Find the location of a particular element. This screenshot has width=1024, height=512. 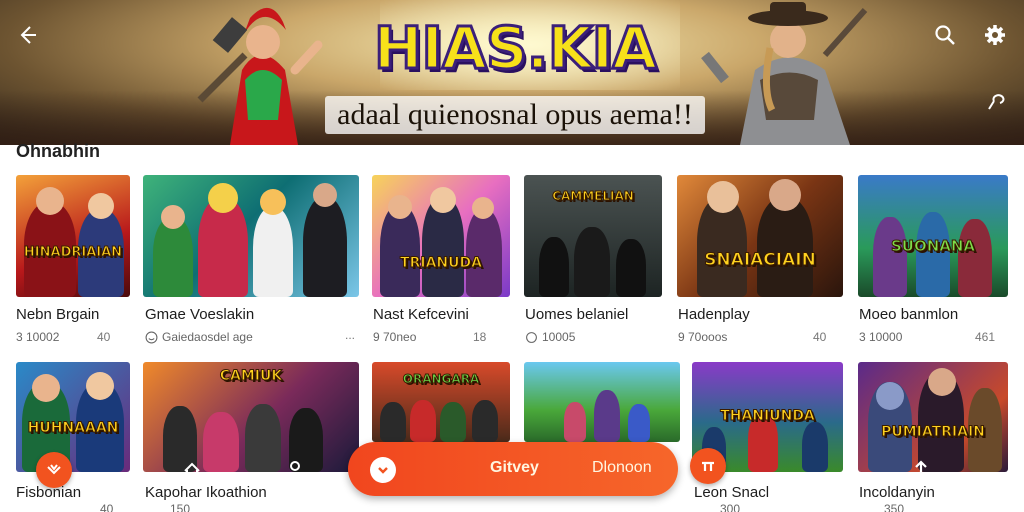

home-icon is located at coordinates (192, 471).